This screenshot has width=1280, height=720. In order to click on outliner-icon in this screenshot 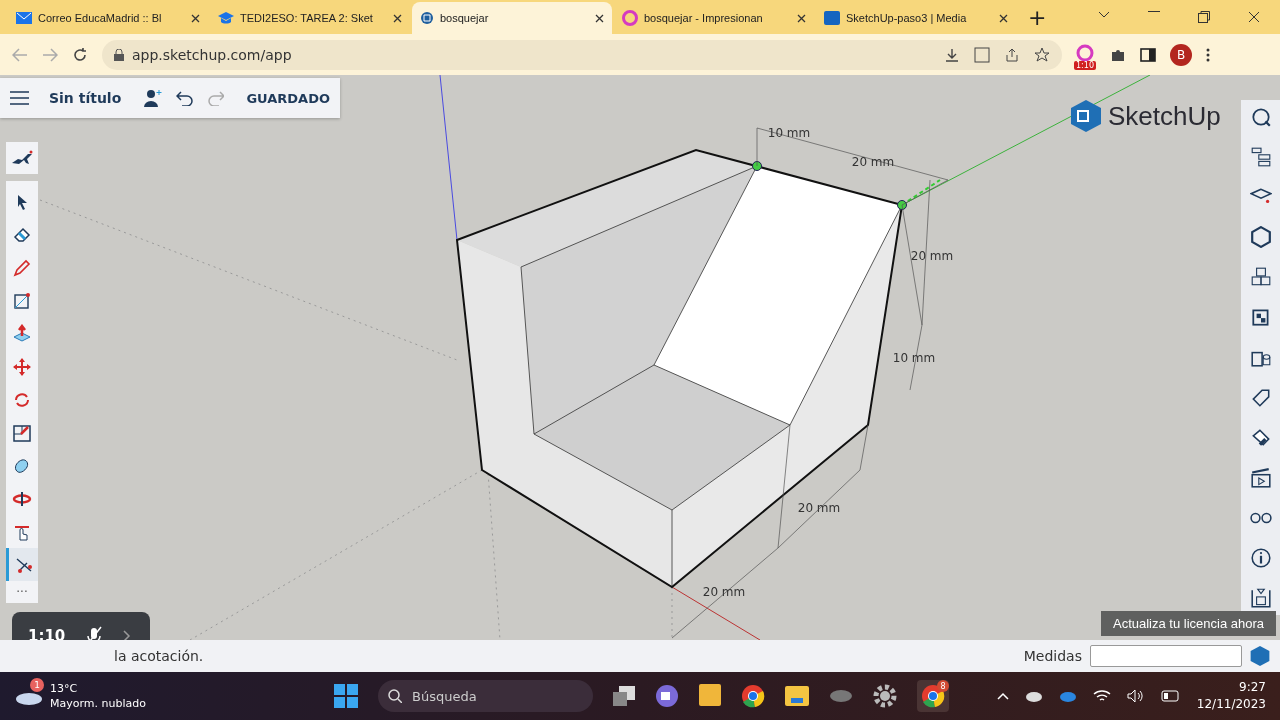, I will do `click(1260, 157)`.